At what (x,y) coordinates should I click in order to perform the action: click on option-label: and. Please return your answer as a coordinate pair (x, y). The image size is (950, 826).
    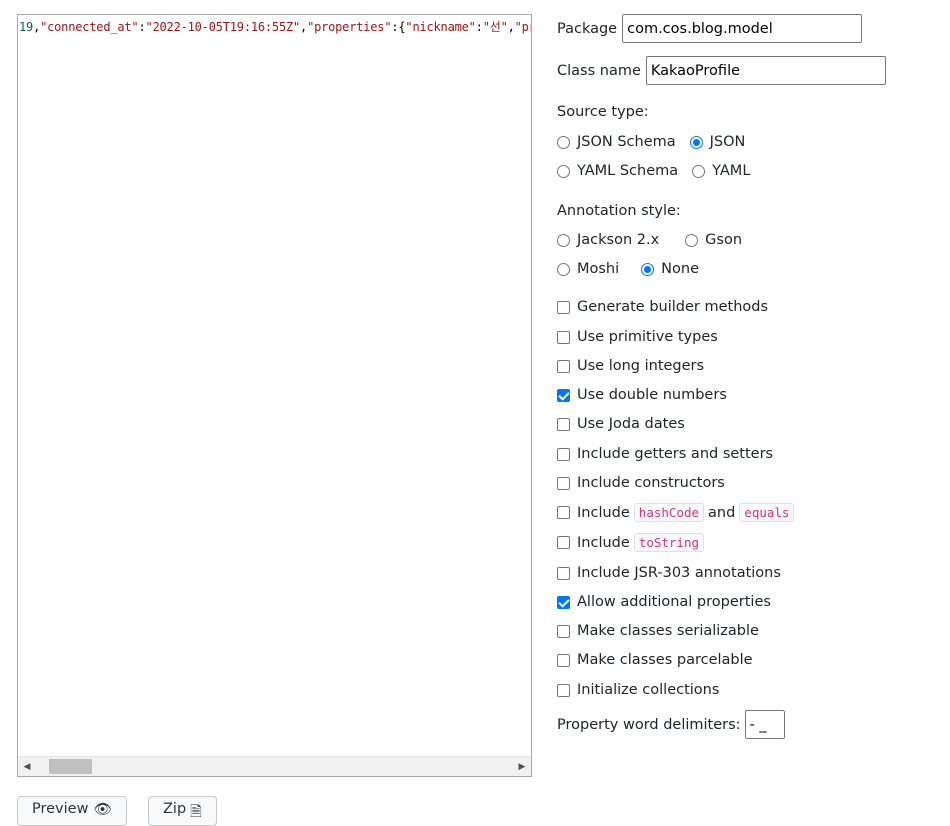
    Looking at the image, I should click on (722, 512).